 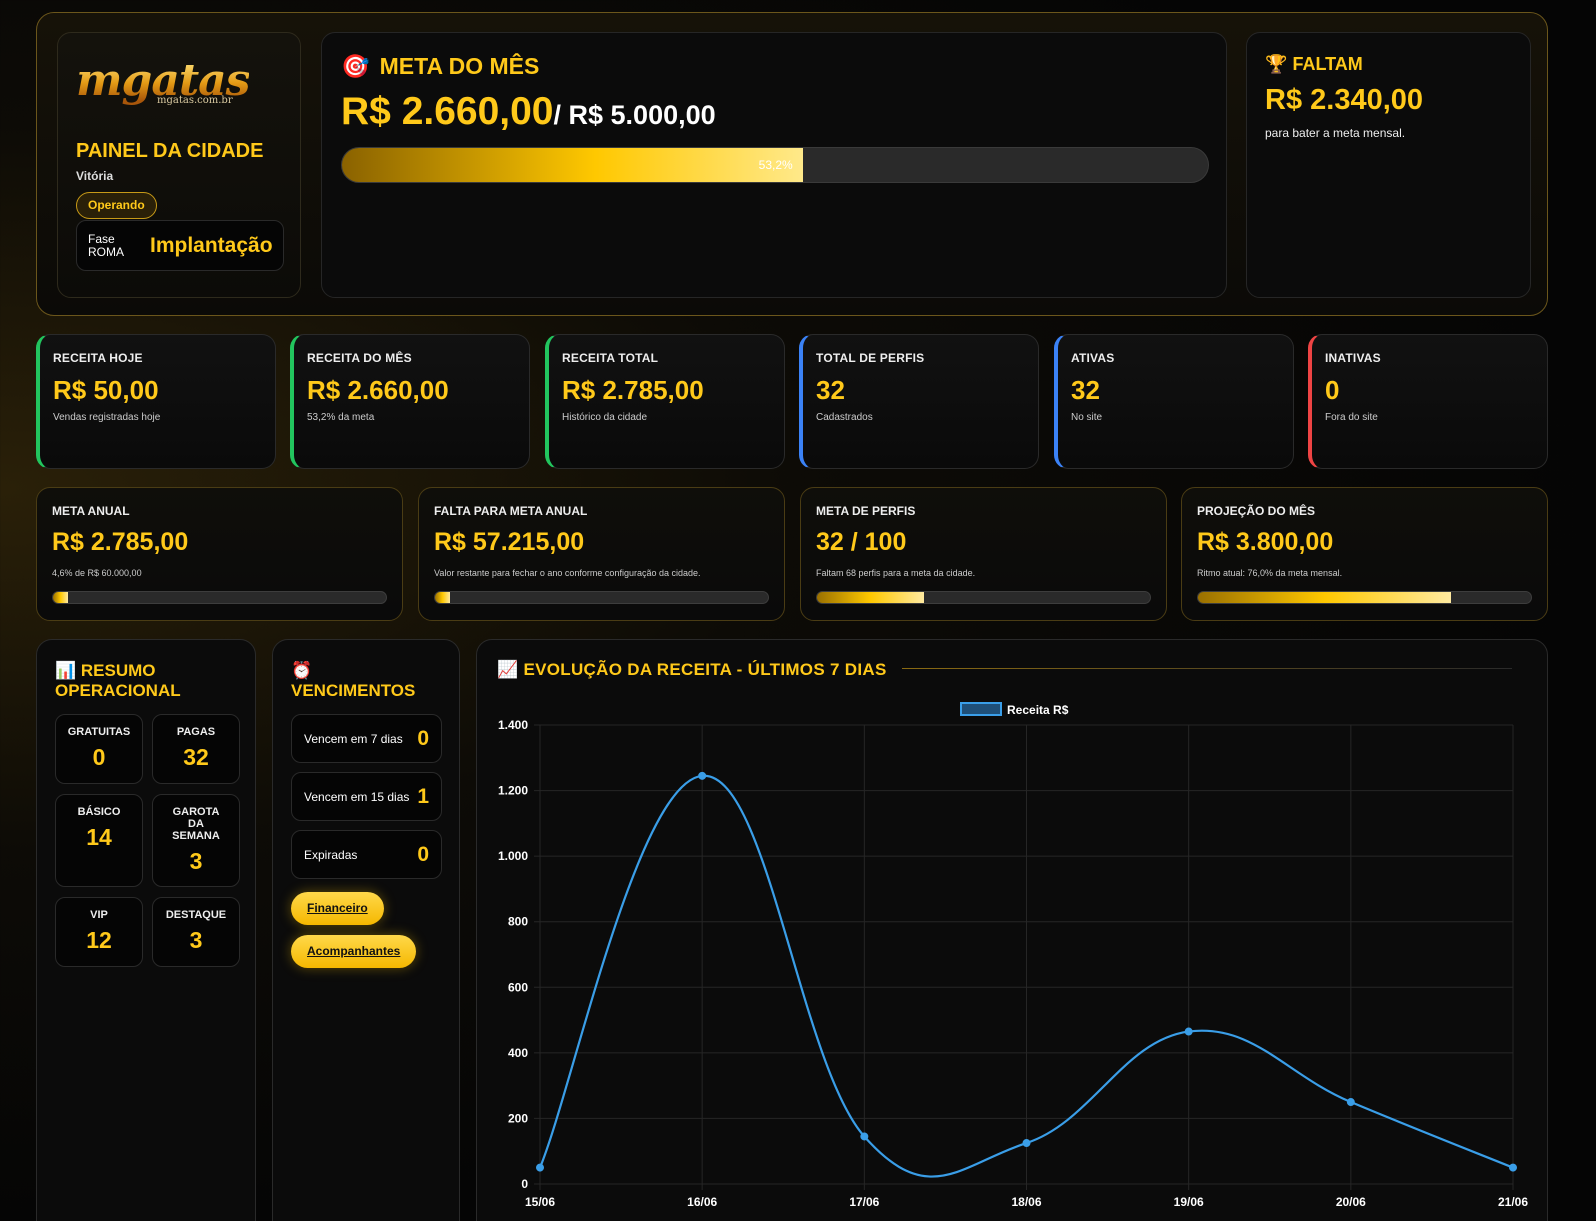 What do you see at coordinates (211, 245) in the screenshot?
I see `phase-value: Implantação` at bounding box center [211, 245].